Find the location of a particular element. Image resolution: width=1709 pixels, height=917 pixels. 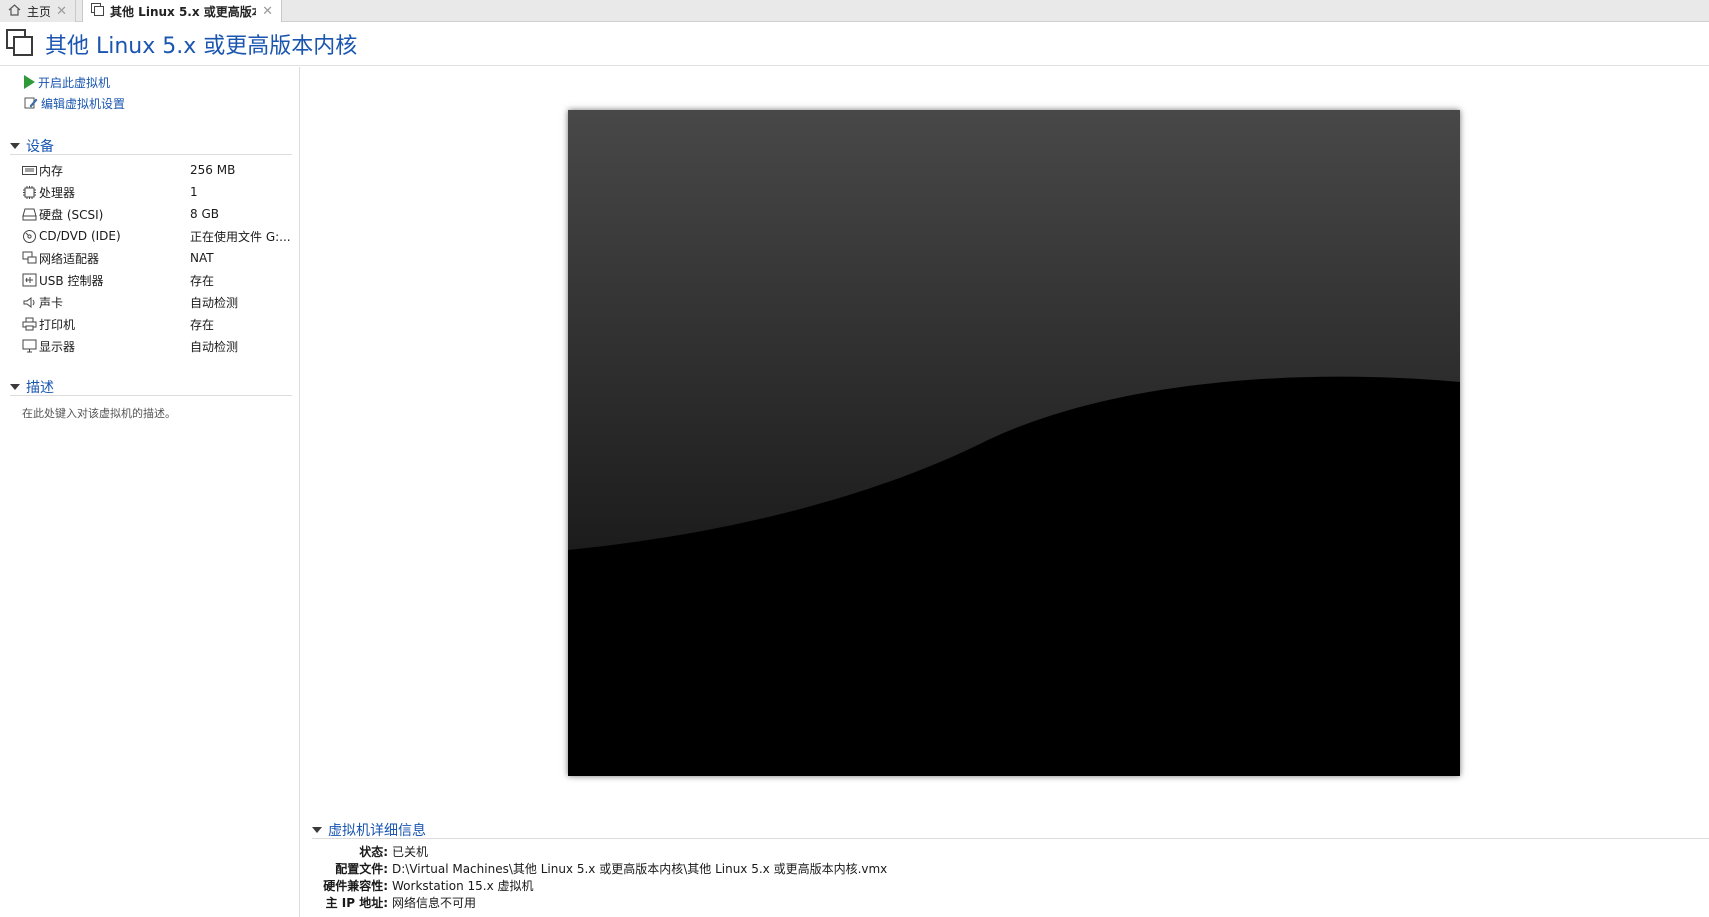

tab-vm: 其他 Linux 5.x 或更高版本... ✕ is located at coordinates (182, 11).